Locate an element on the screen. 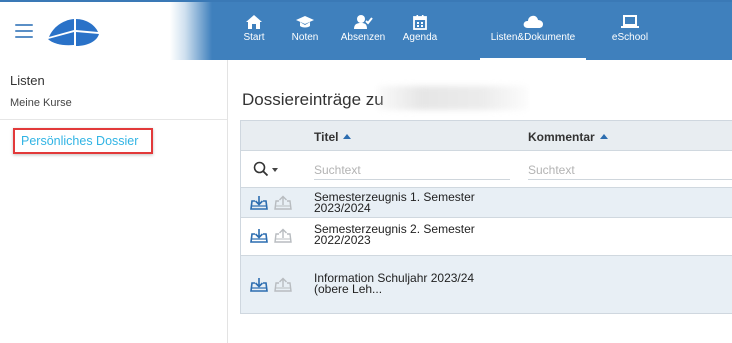 The image size is (732, 343). table-header: Titel Kommentar is located at coordinates (486, 136).